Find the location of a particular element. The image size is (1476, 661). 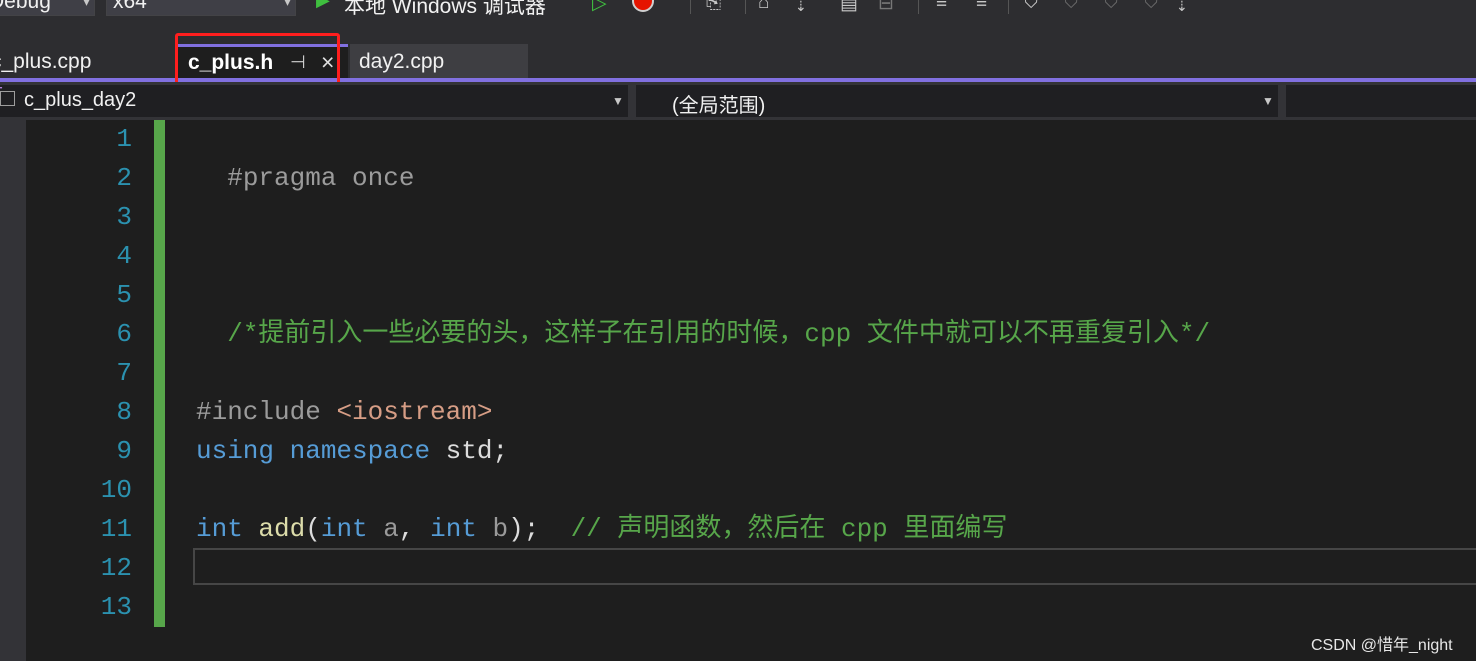

bookmark-prev-icon: ⛉ is located at coordinates (1071, 7).